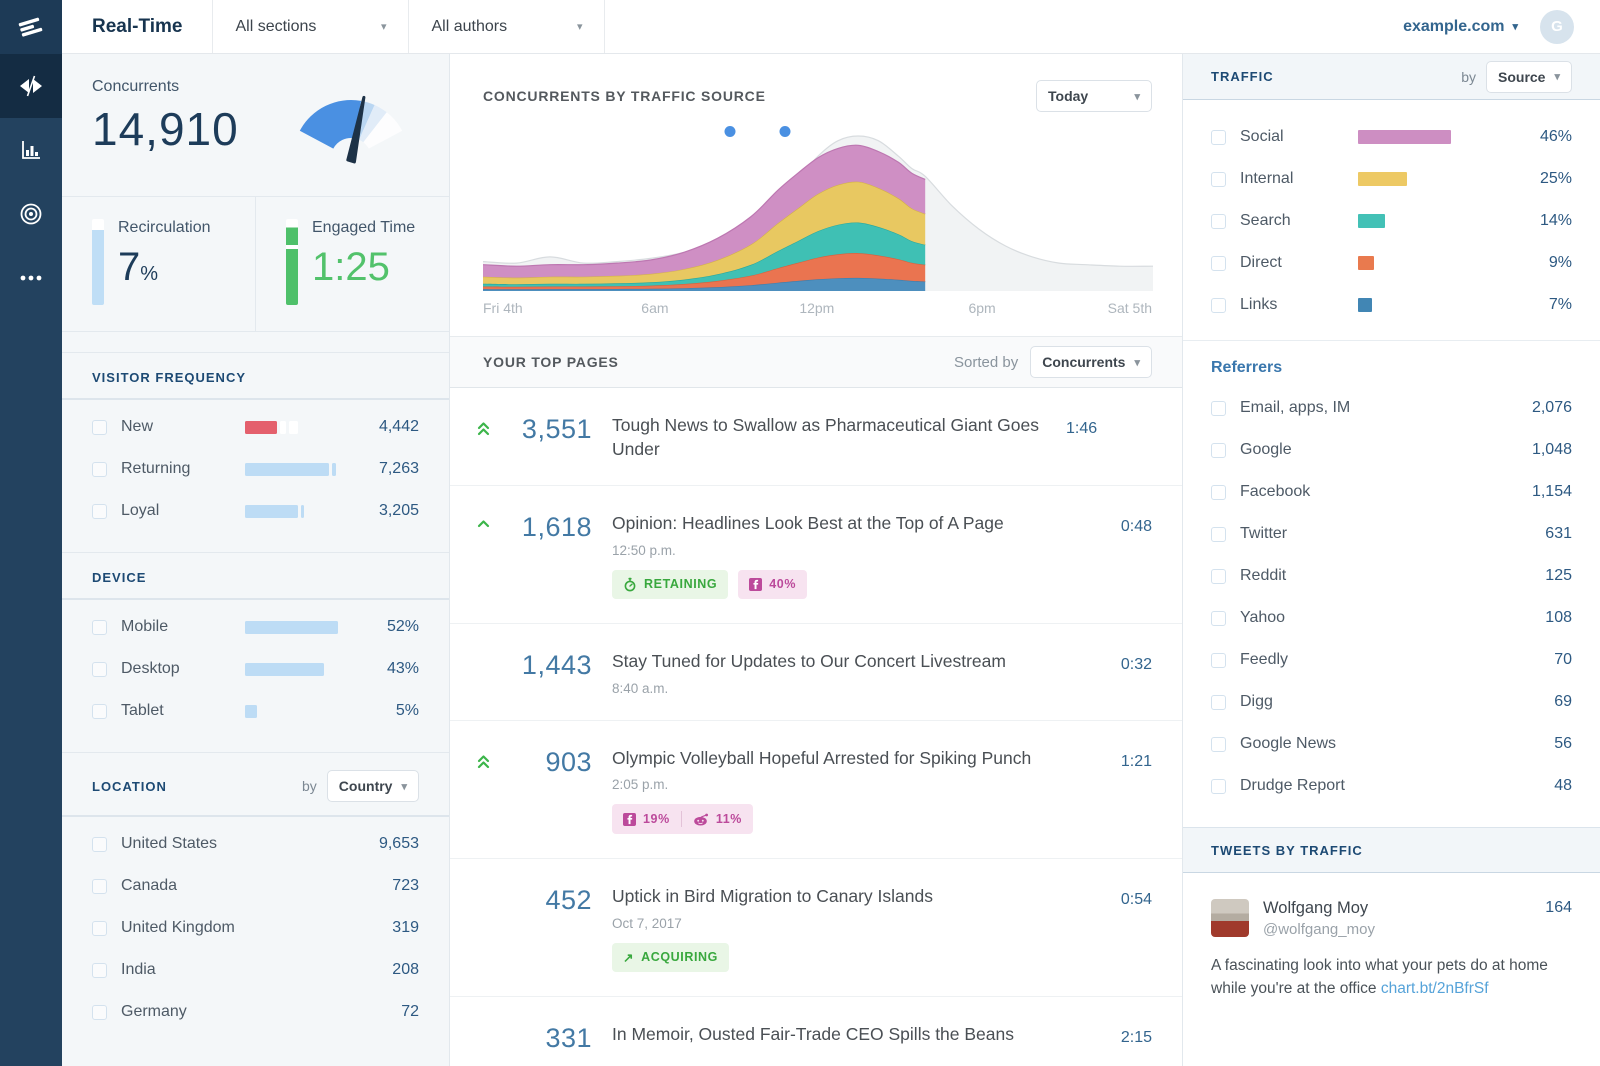 This screenshot has height=1066, width=1600. Describe the element at coordinates (255, 511) in the screenshot. I see `visitor-row-loyal: Loyal 3,205` at that location.